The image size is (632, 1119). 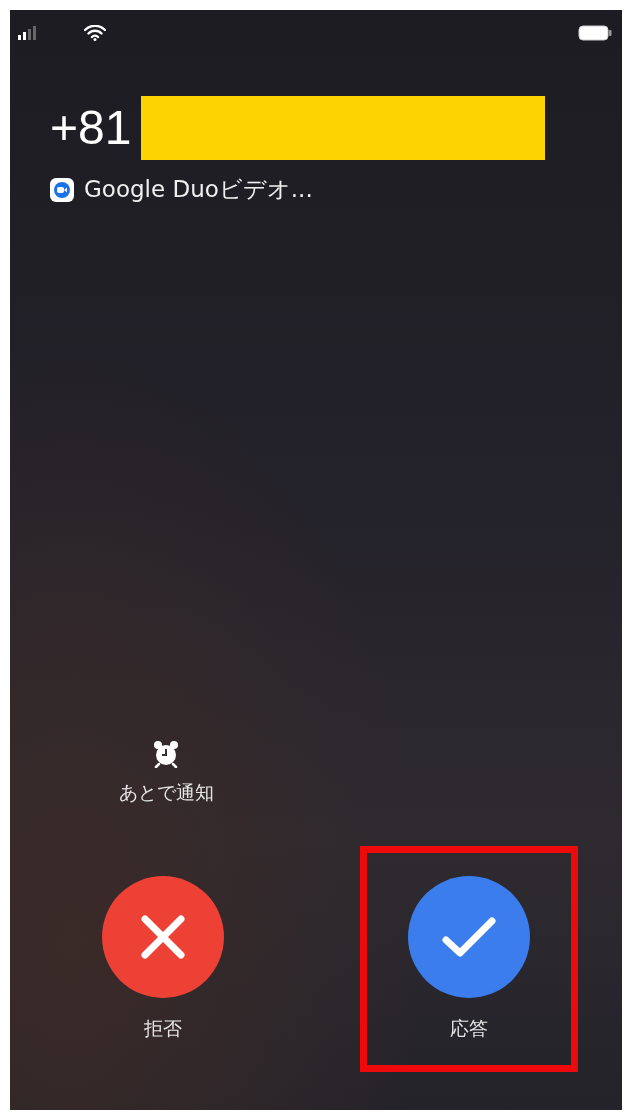 I want to click on wifi-icon, so click(x=95, y=33).